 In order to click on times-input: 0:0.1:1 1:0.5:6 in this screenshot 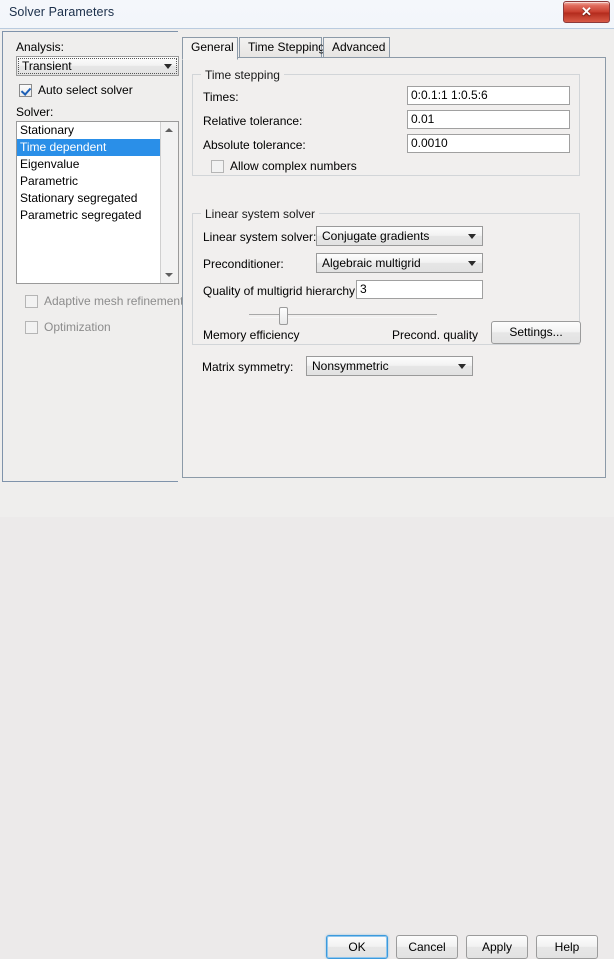, I will do `click(488, 95)`.